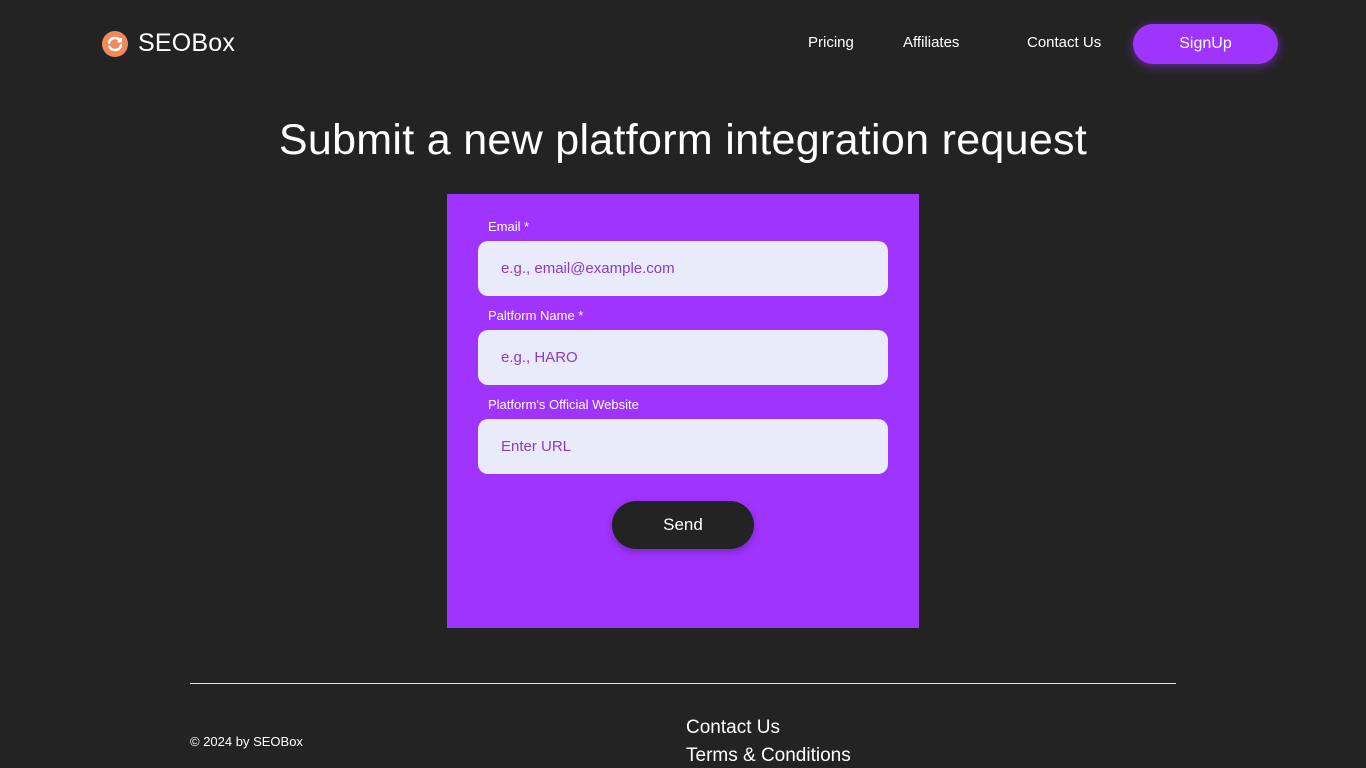 The width and height of the screenshot is (1366, 768). Describe the element at coordinates (683, 357) in the screenshot. I see `platform-name-field` at that location.